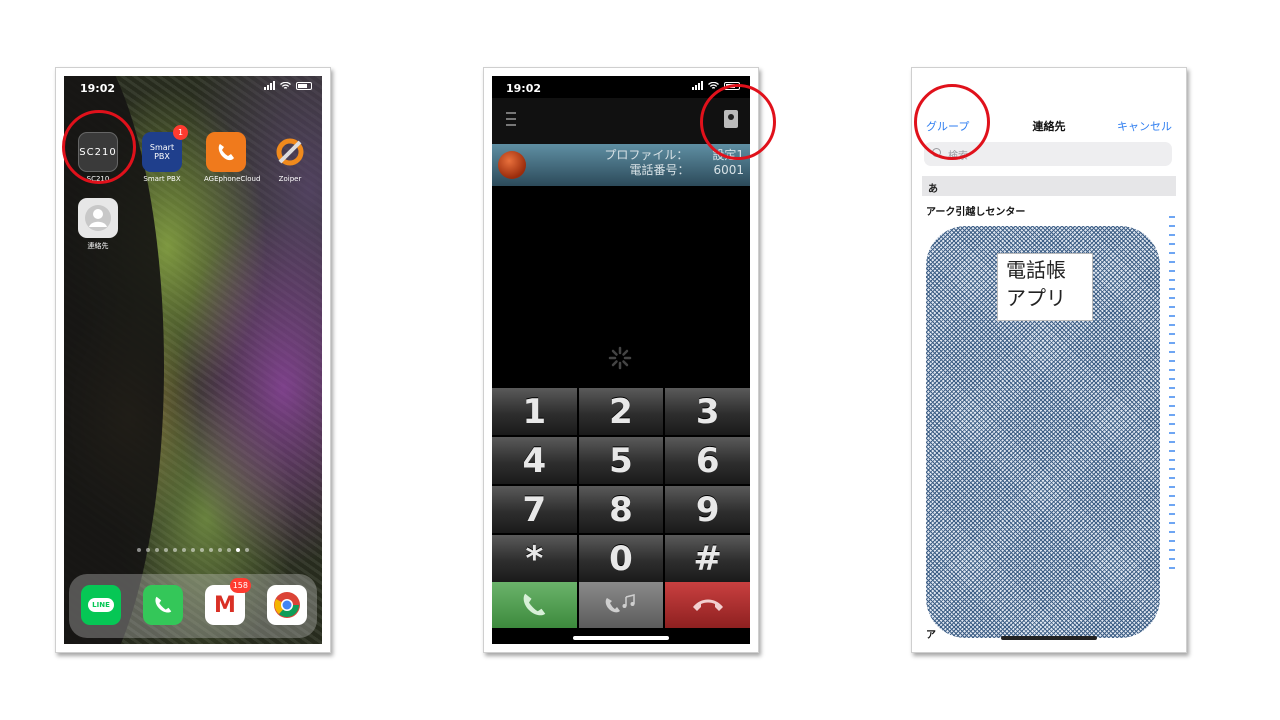  Describe the element at coordinates (98, 179) in the screenshot. I see `app-label: SC210` at that location.